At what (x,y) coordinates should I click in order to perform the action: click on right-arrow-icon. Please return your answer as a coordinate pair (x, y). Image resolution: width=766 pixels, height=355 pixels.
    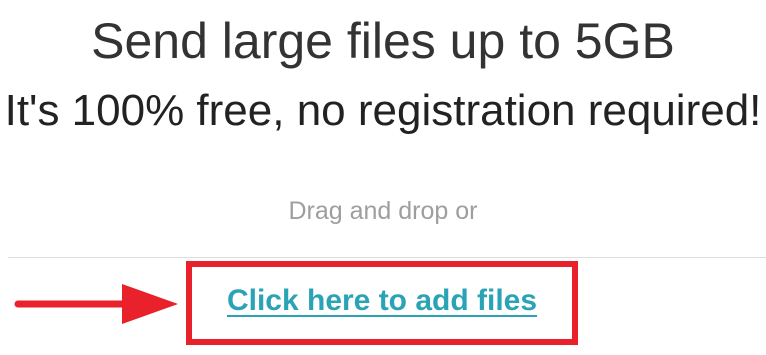
    Looking at the image, I should click on (96, 304).